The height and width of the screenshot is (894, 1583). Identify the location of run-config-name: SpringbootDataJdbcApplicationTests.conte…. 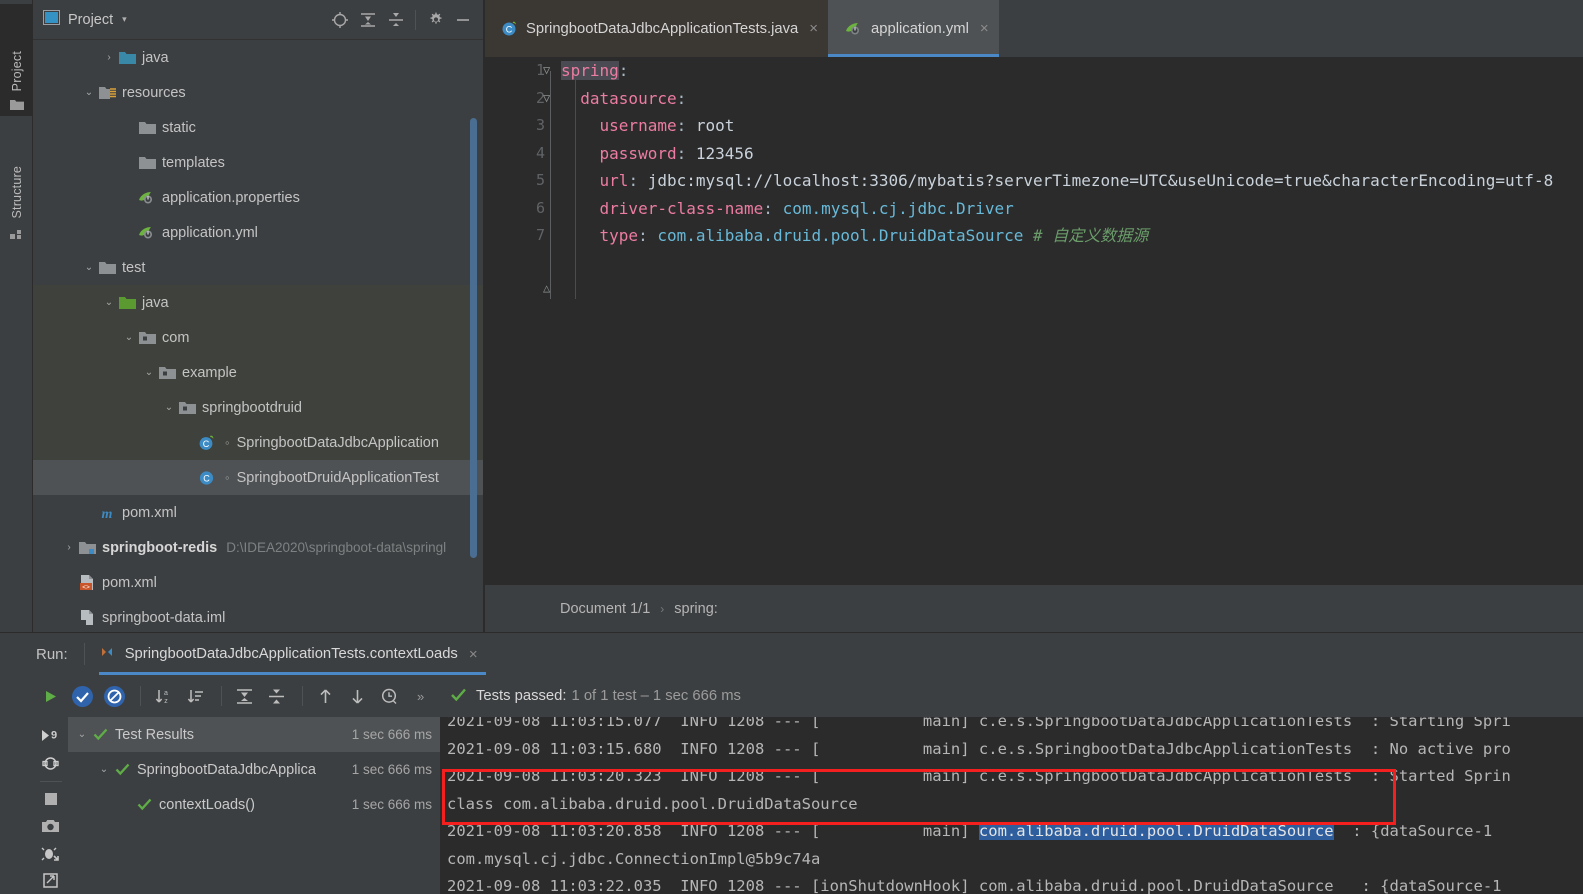
(291, 654).